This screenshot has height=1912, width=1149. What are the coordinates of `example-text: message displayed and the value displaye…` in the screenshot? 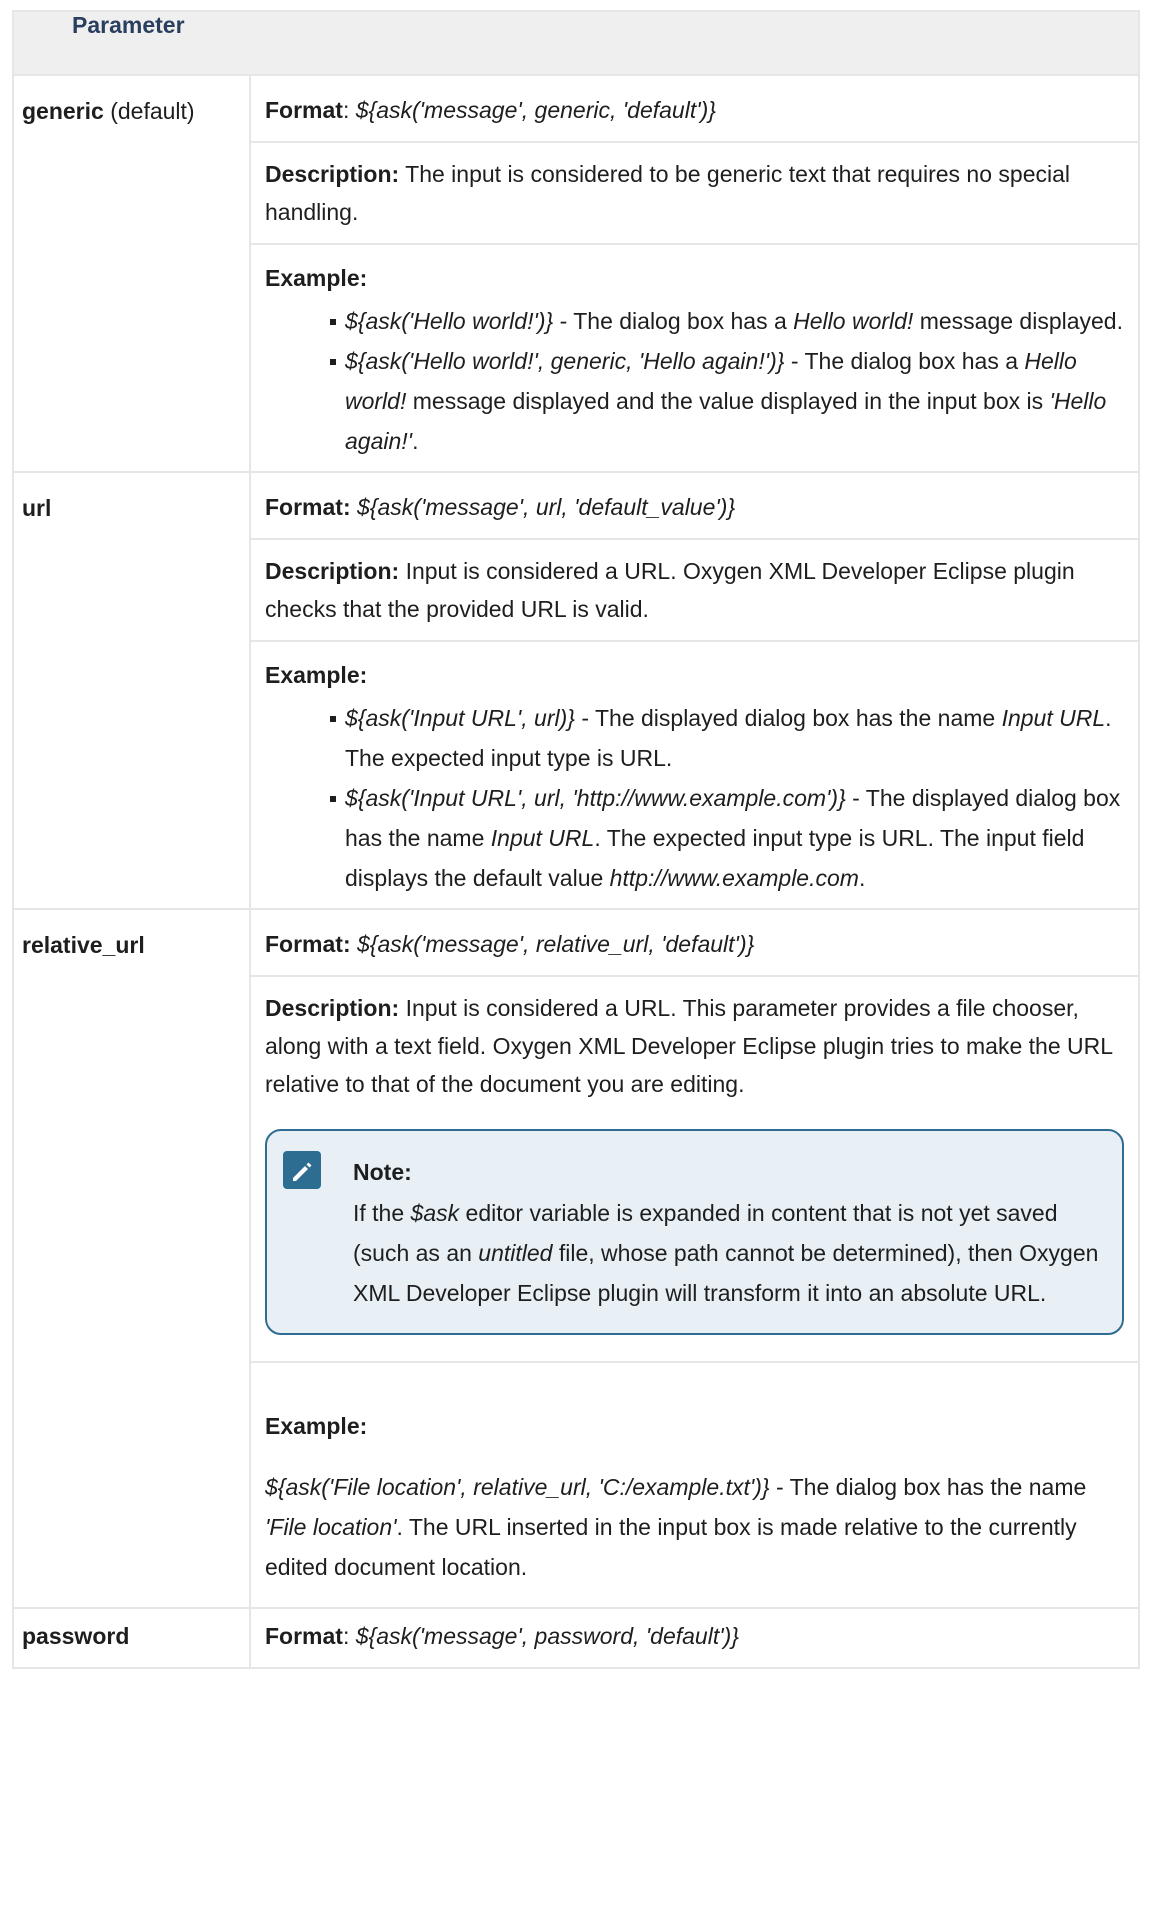 It's located at (728, 401).